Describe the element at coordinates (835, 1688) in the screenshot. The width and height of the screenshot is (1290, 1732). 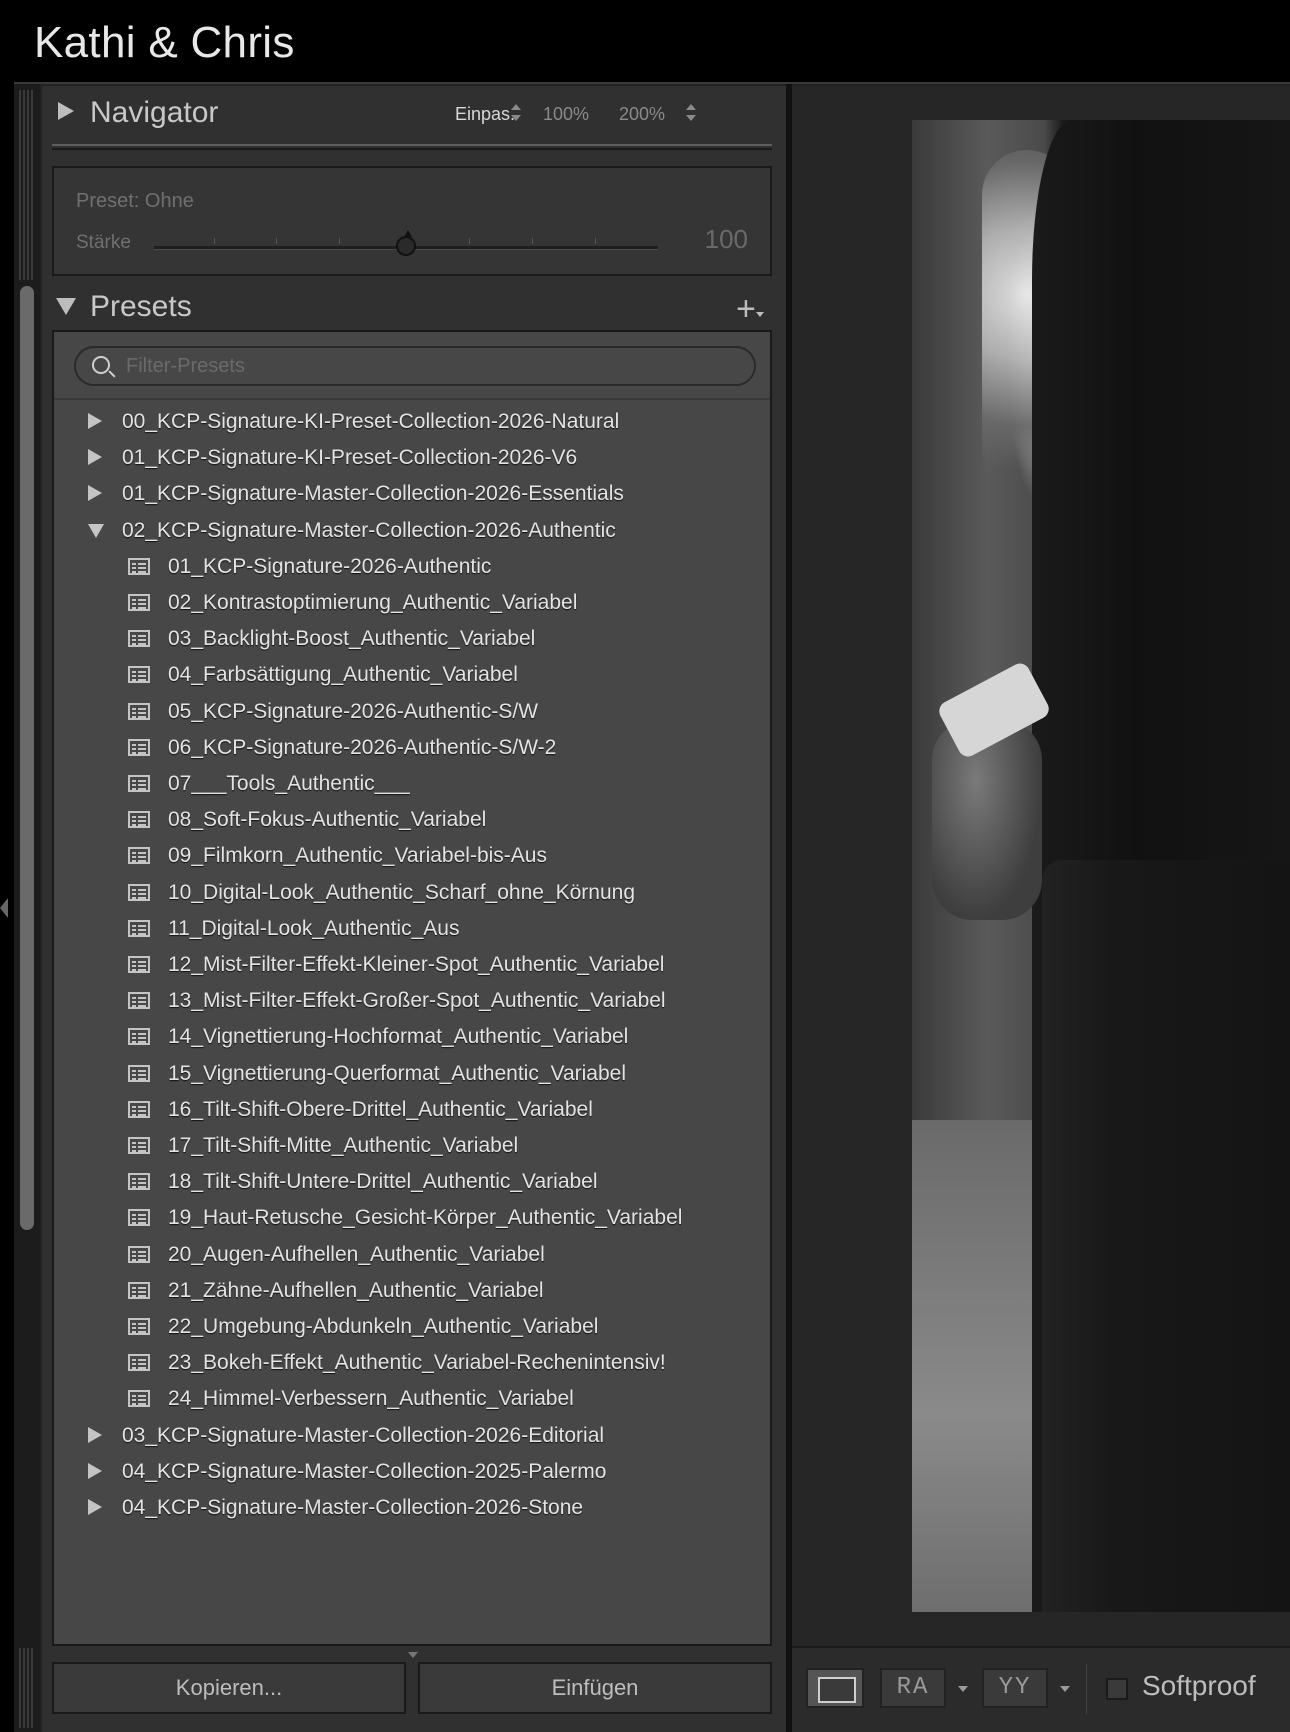
I see `loupe-view-button` at that location.